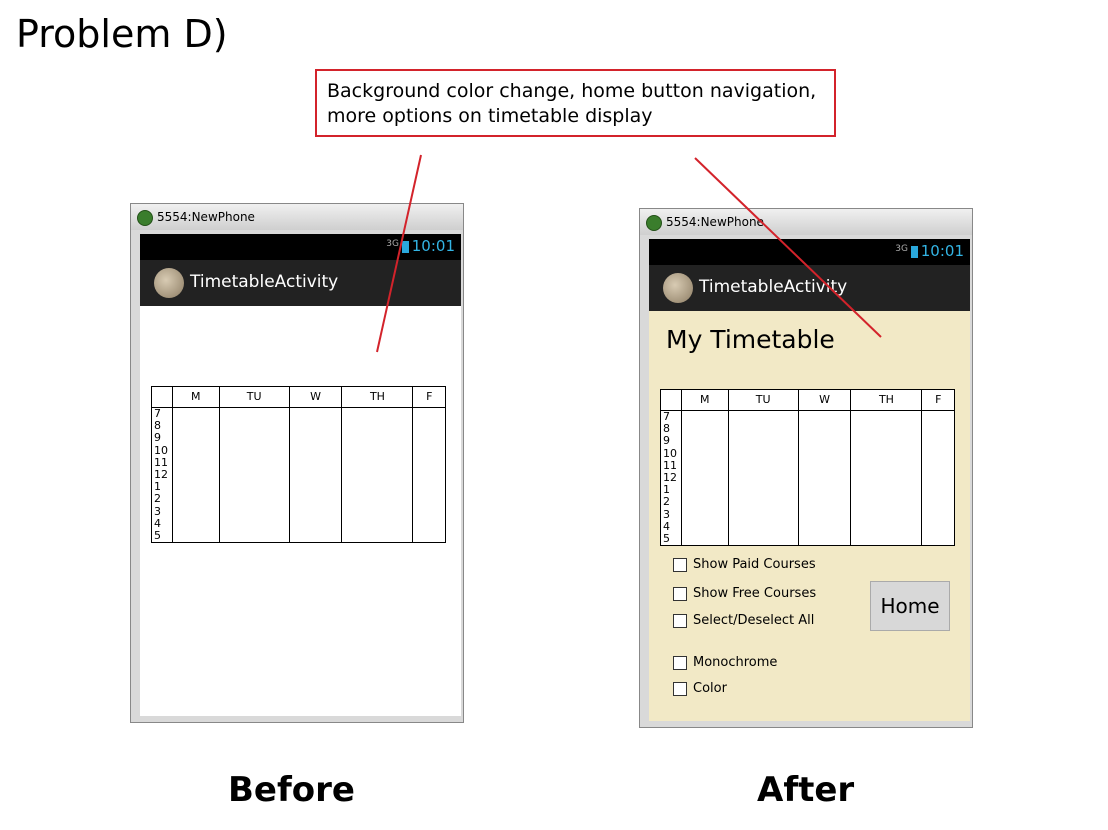 The width and height of the screenshot is (1108, 830). Describe the element at coordinates (788, 247) in the screenshot. I see `arrow-to-after` at that location.